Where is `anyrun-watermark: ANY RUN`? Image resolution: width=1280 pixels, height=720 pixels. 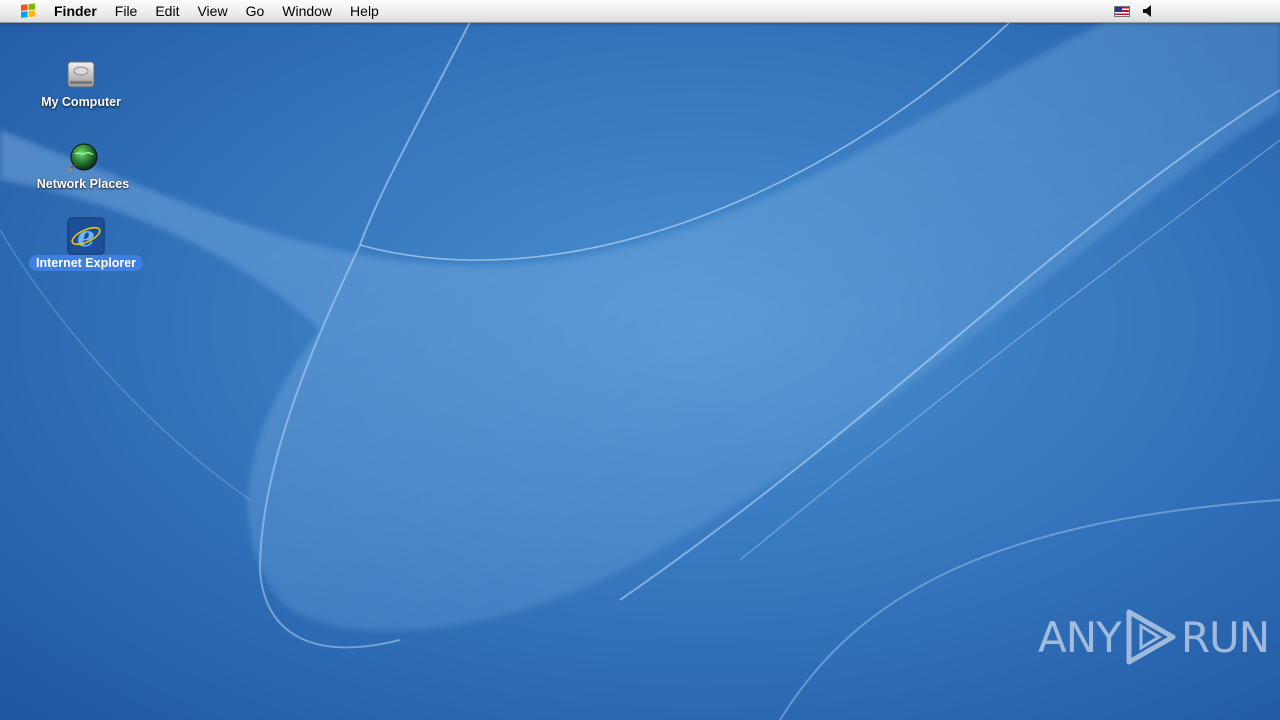
anyrun-watermark: ANY RUN is located at coordinates (1154, 637).